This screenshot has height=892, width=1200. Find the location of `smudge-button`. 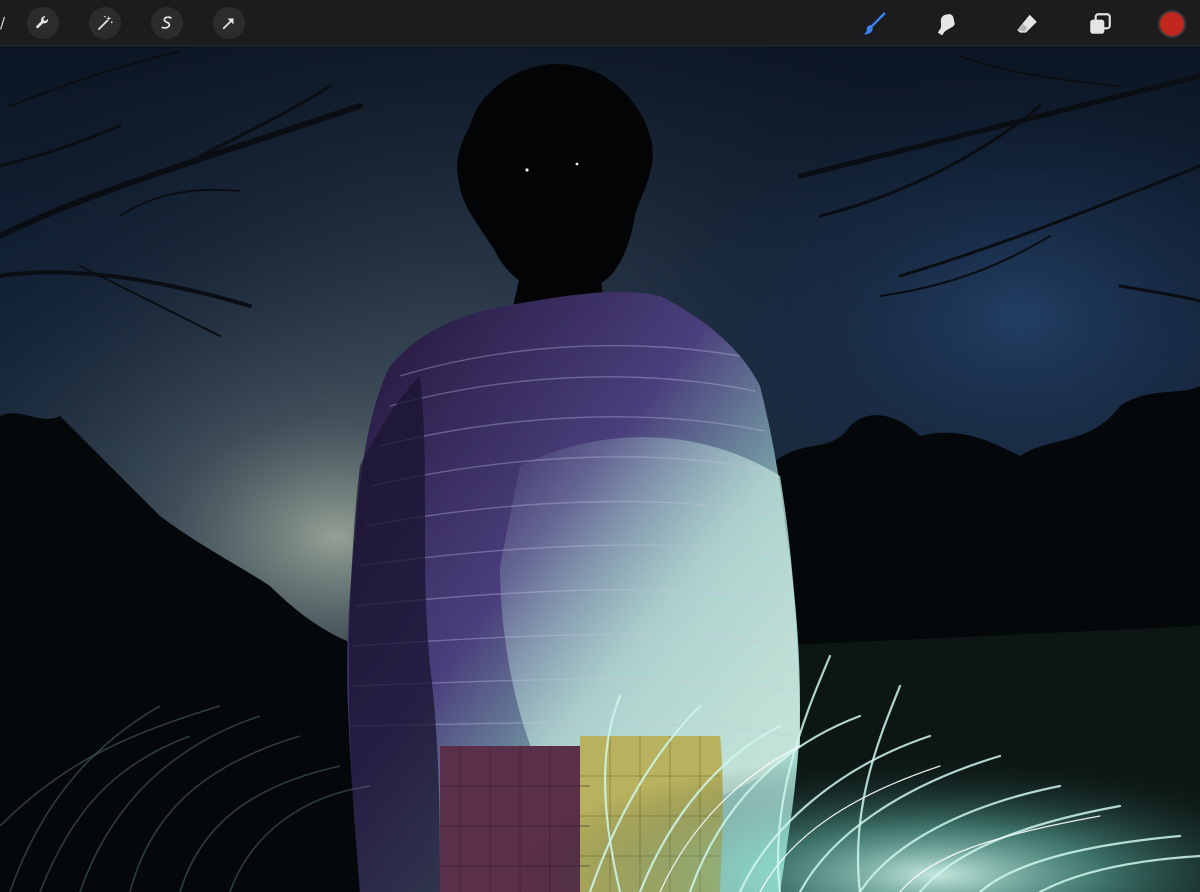

smudge-button is located at coordinates (947, 24).